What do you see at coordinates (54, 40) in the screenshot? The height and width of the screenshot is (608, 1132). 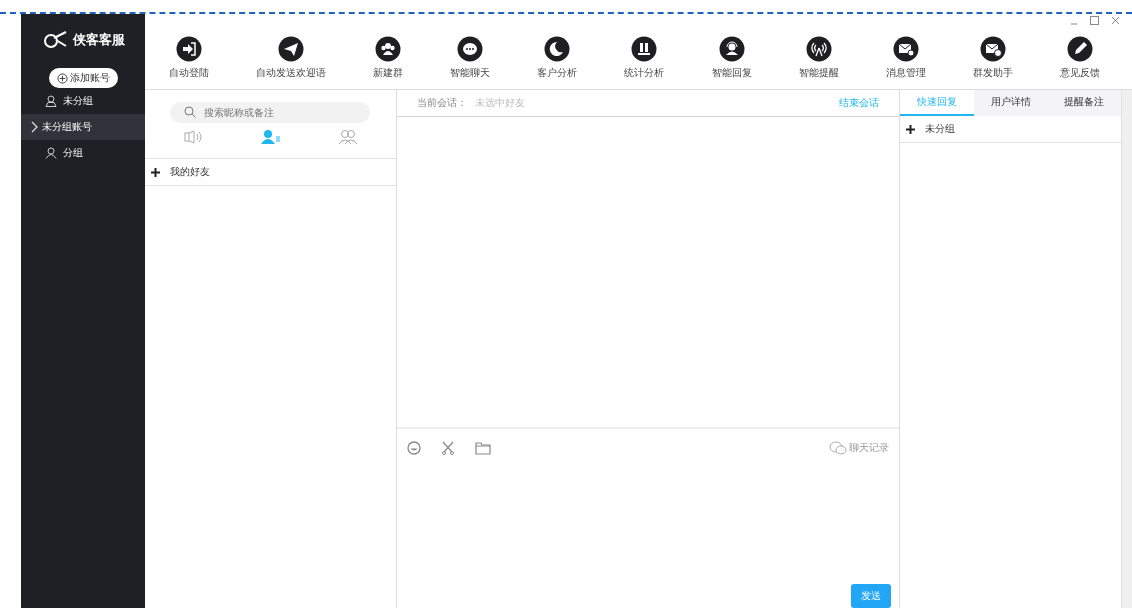 I see `logo-icon` at bounding box center [54, 40].